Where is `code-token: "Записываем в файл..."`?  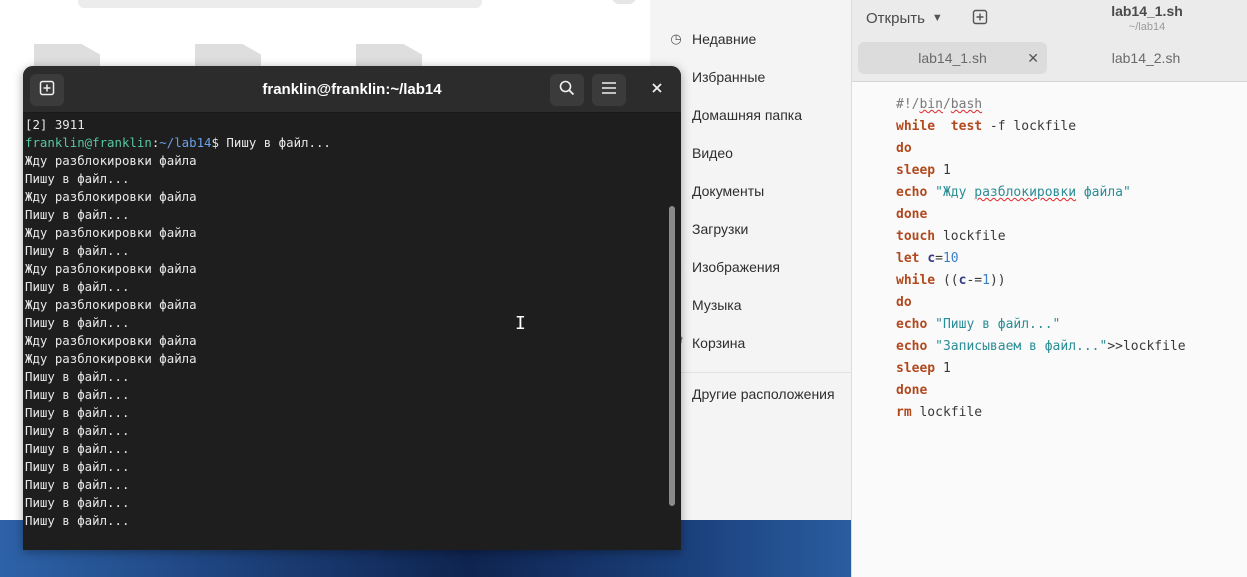
code-token: "Записываем в файл..." is located at coordinates (1017, 346).